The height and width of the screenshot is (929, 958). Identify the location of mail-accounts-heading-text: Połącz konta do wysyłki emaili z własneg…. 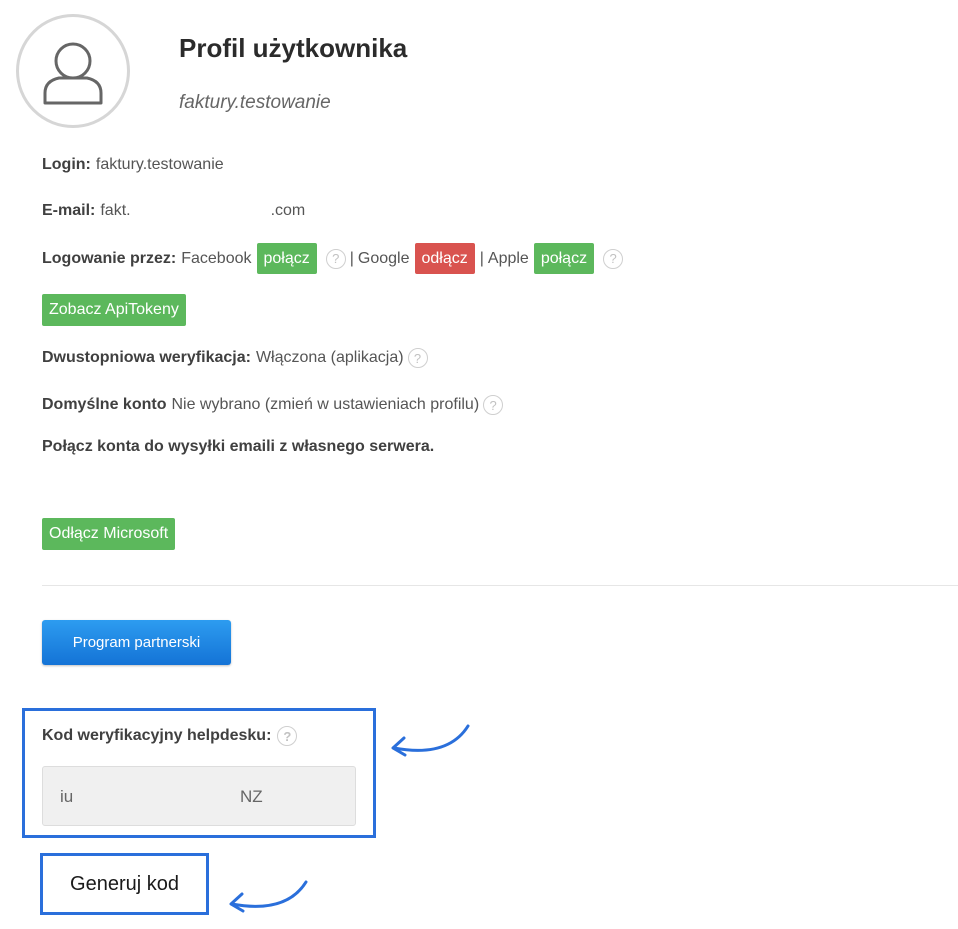
(238, 446).